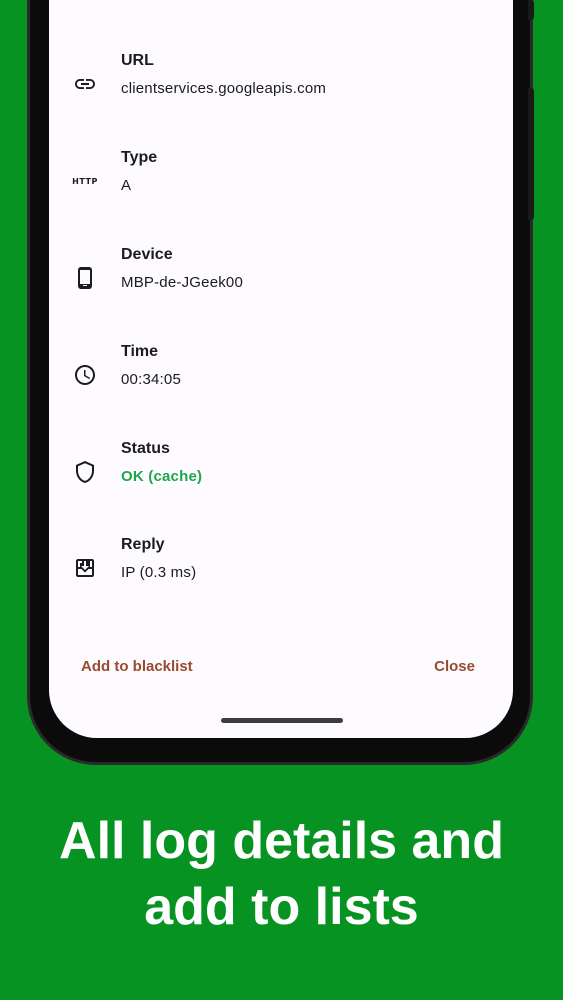 This screenshot has width=563, height=1000. I want to click on status-value: OK (cache), so click(162, 476).